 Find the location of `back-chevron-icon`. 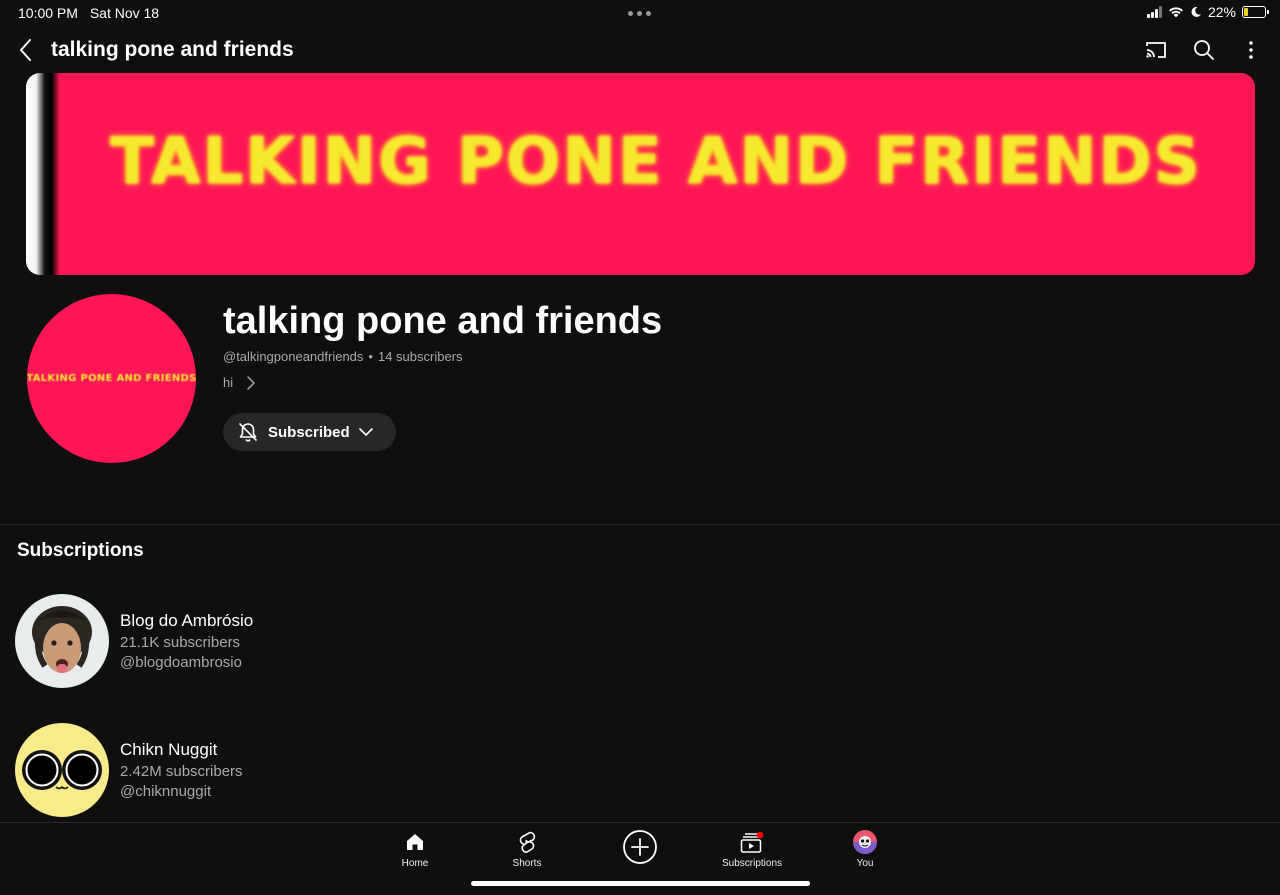

back-chevron-icon is located at coordinates (25, 50).